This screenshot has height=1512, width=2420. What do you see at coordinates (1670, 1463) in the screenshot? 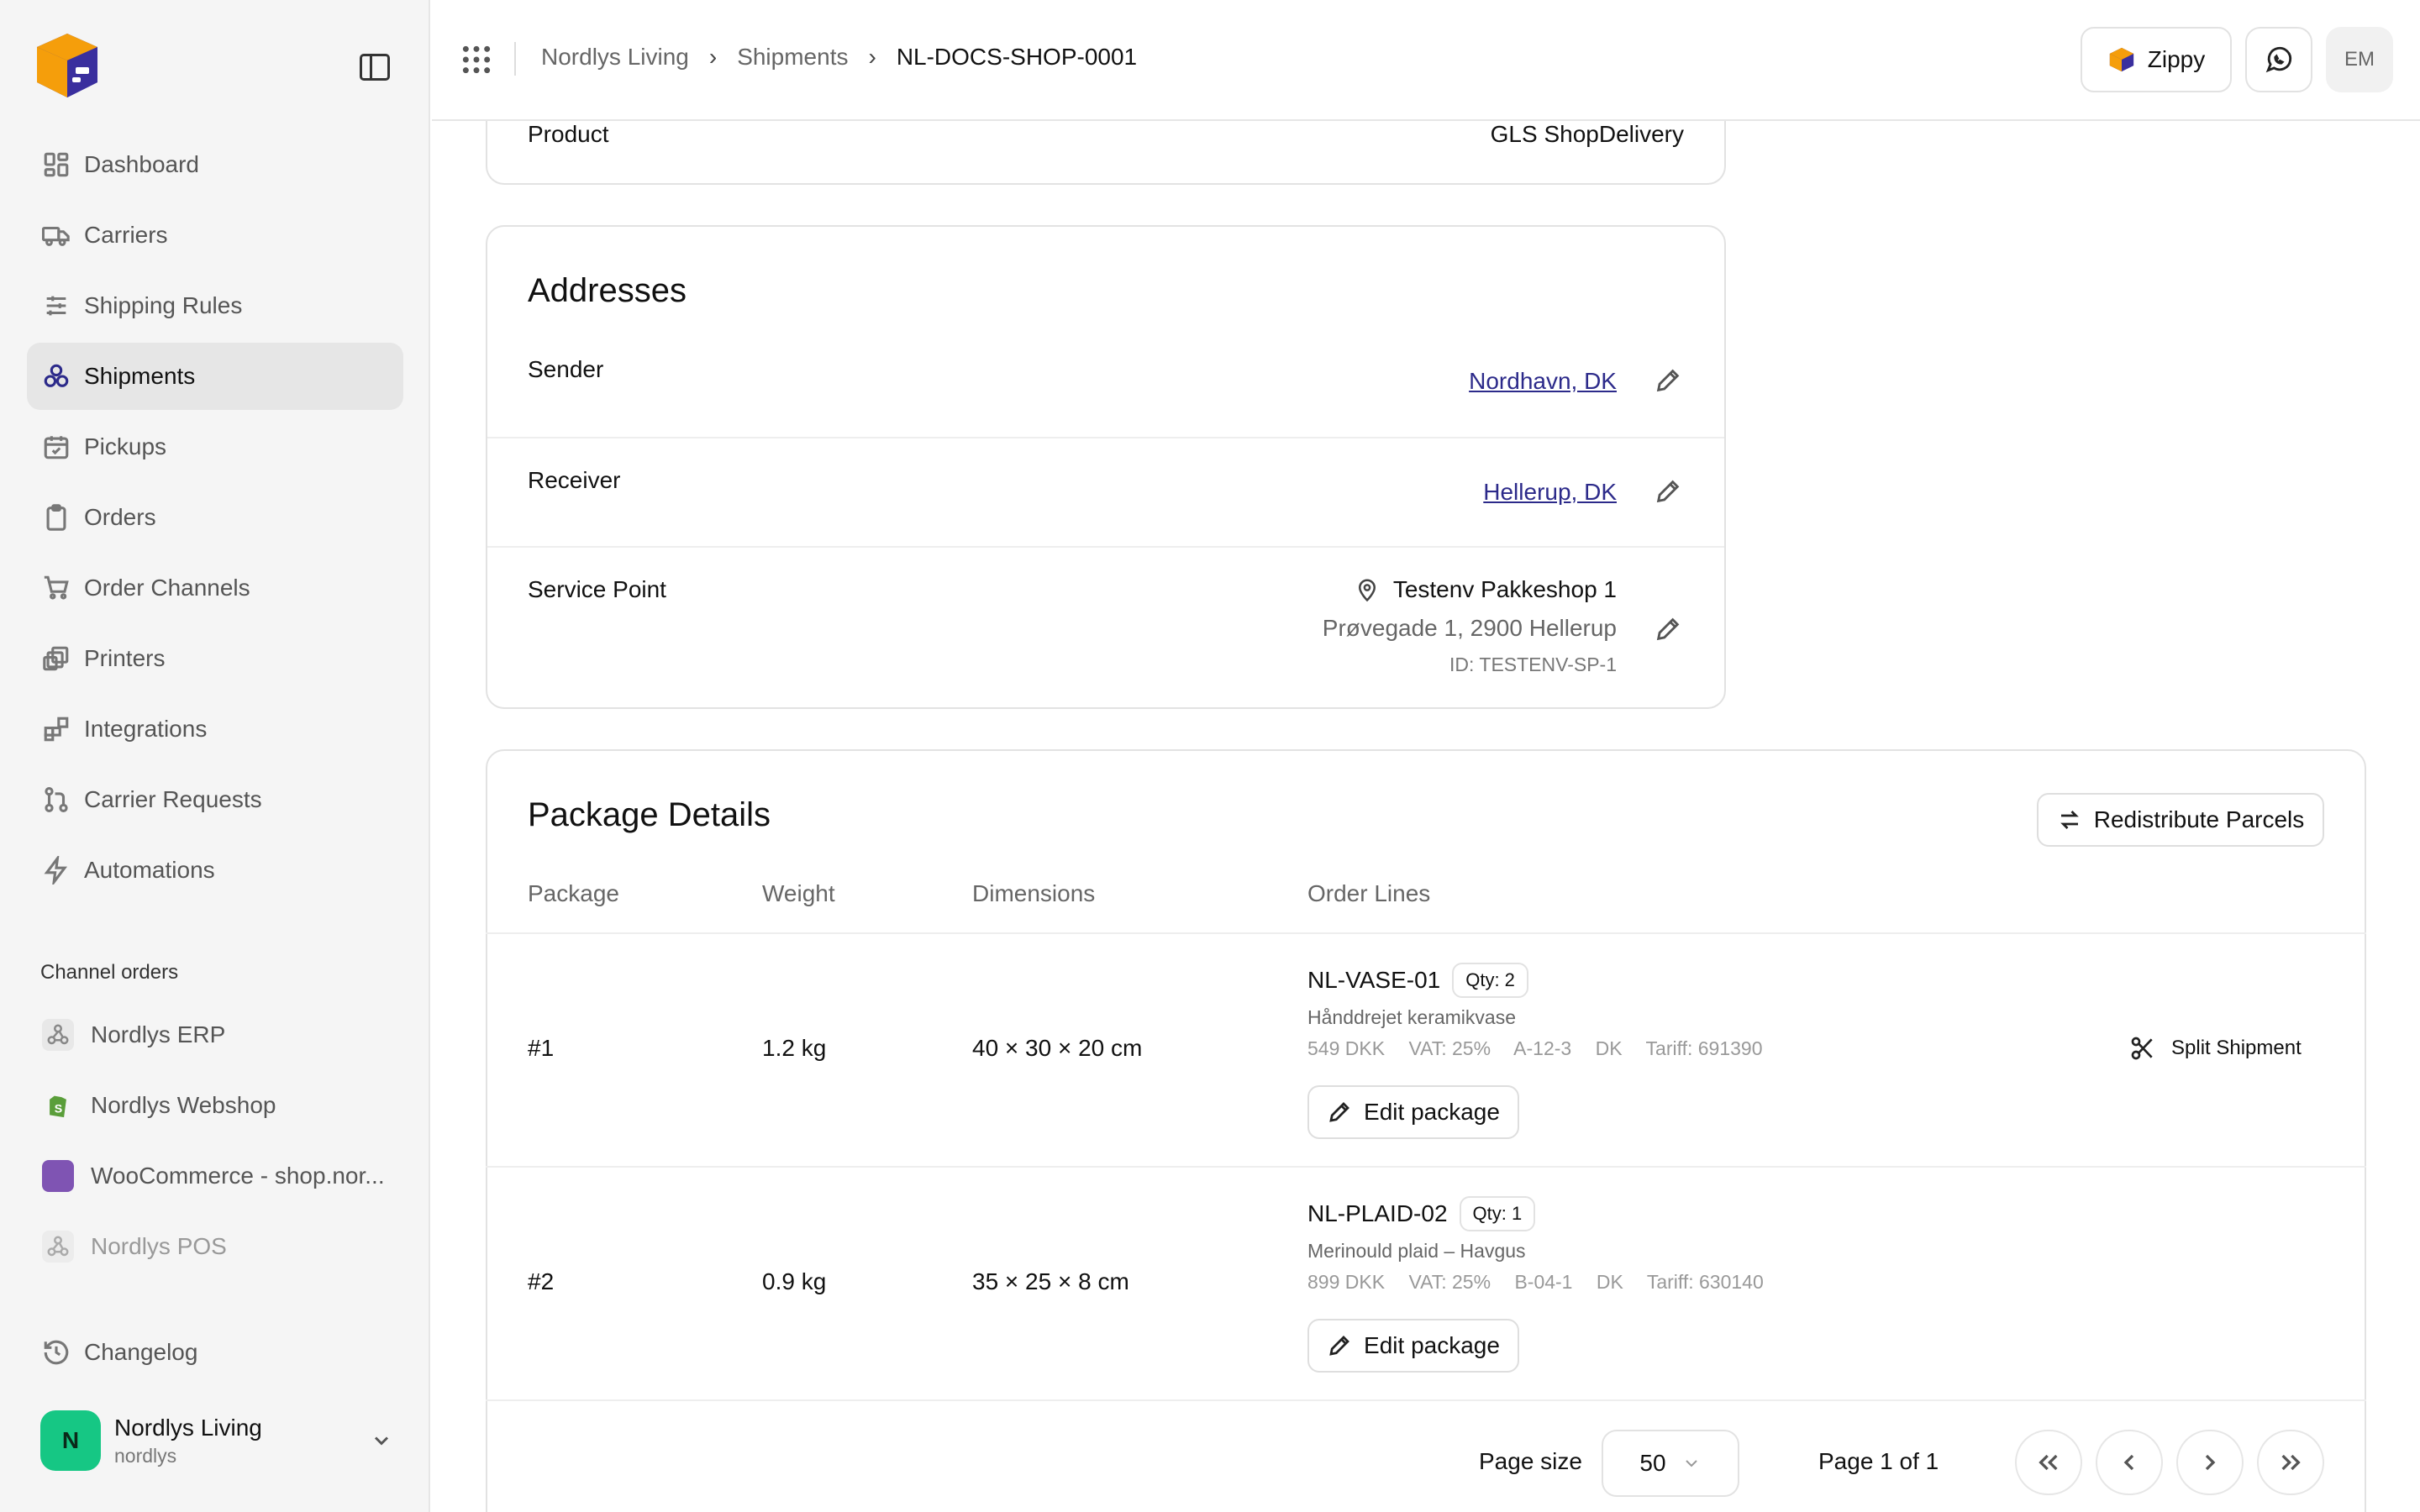
I see `page-size-select: 50` at bounding box center [1670, 1463].